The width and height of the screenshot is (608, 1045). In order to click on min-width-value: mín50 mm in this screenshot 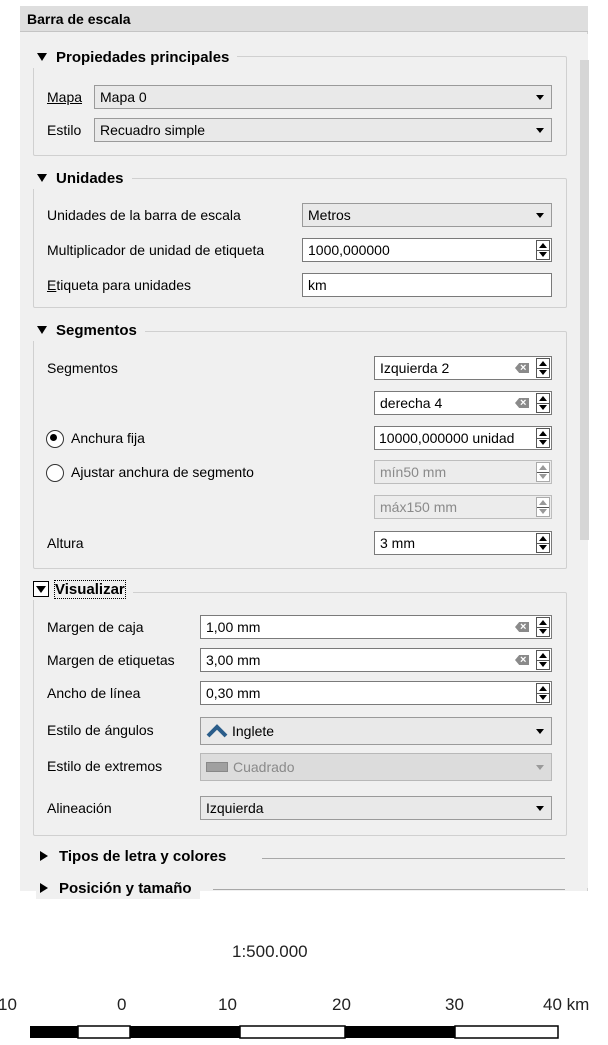, I will do `click(413, 472)`.